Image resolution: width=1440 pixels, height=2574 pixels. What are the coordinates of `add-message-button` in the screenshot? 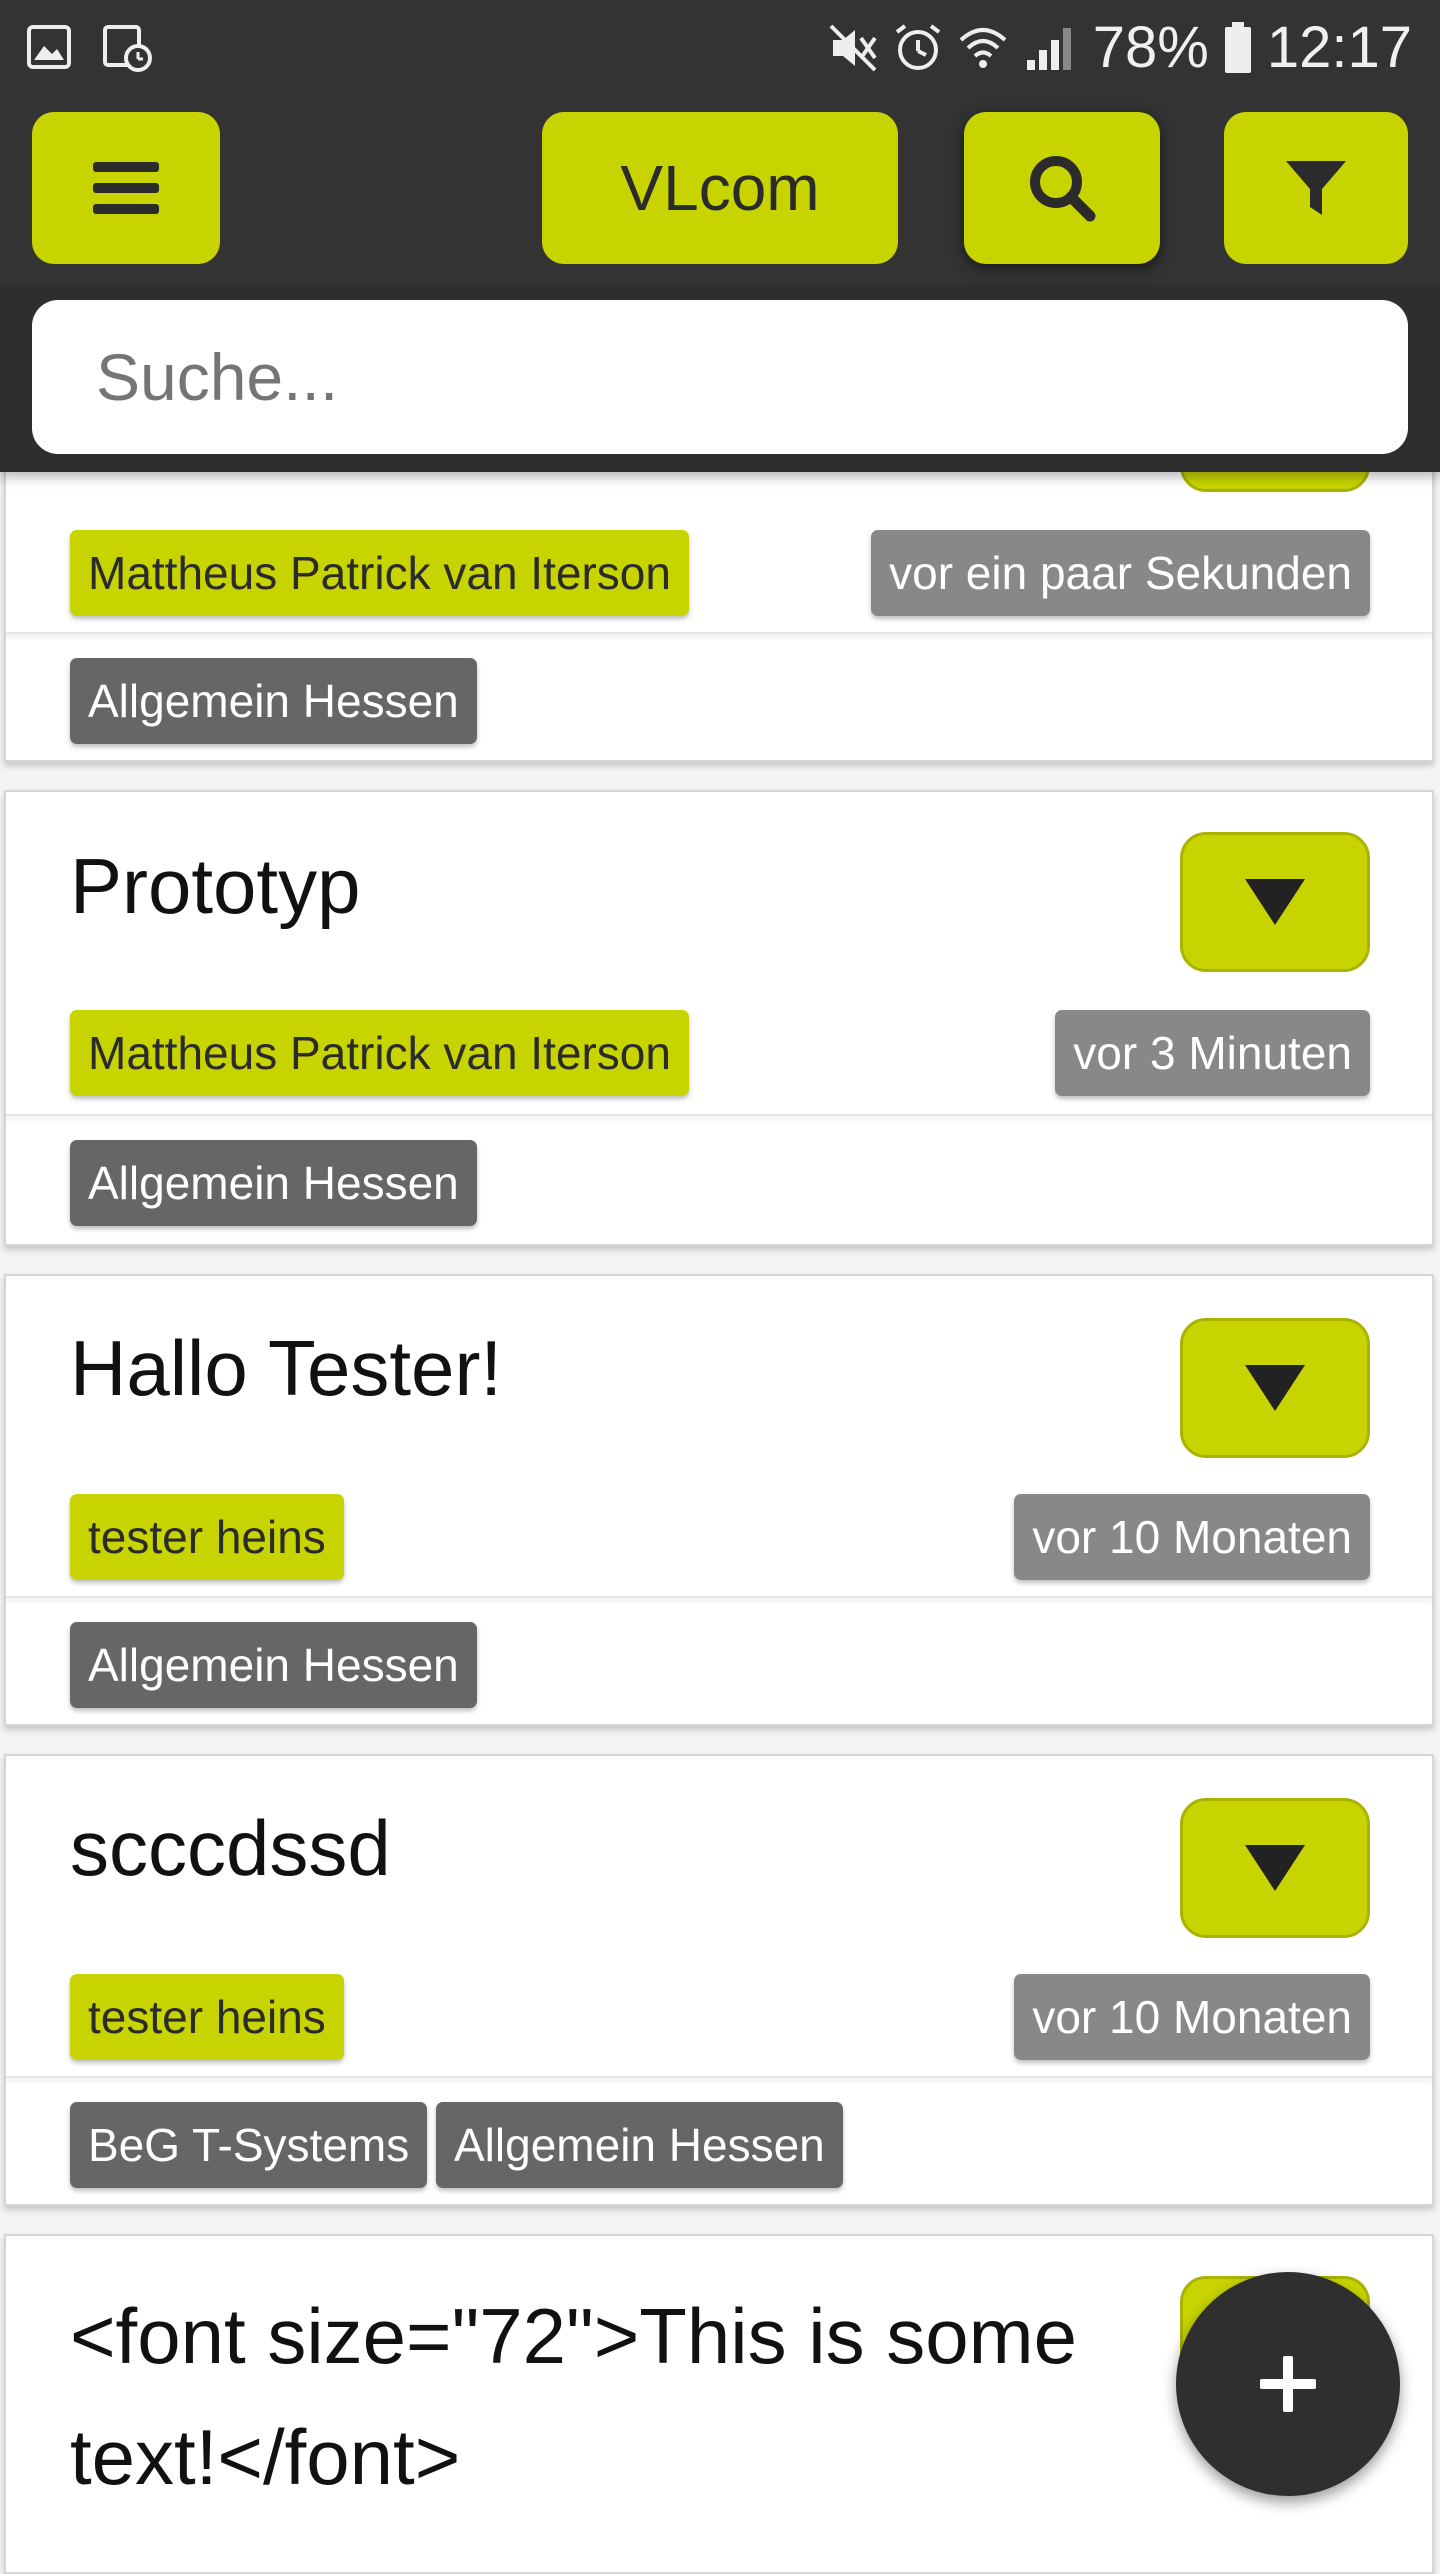 It's located at (1288, 2384).